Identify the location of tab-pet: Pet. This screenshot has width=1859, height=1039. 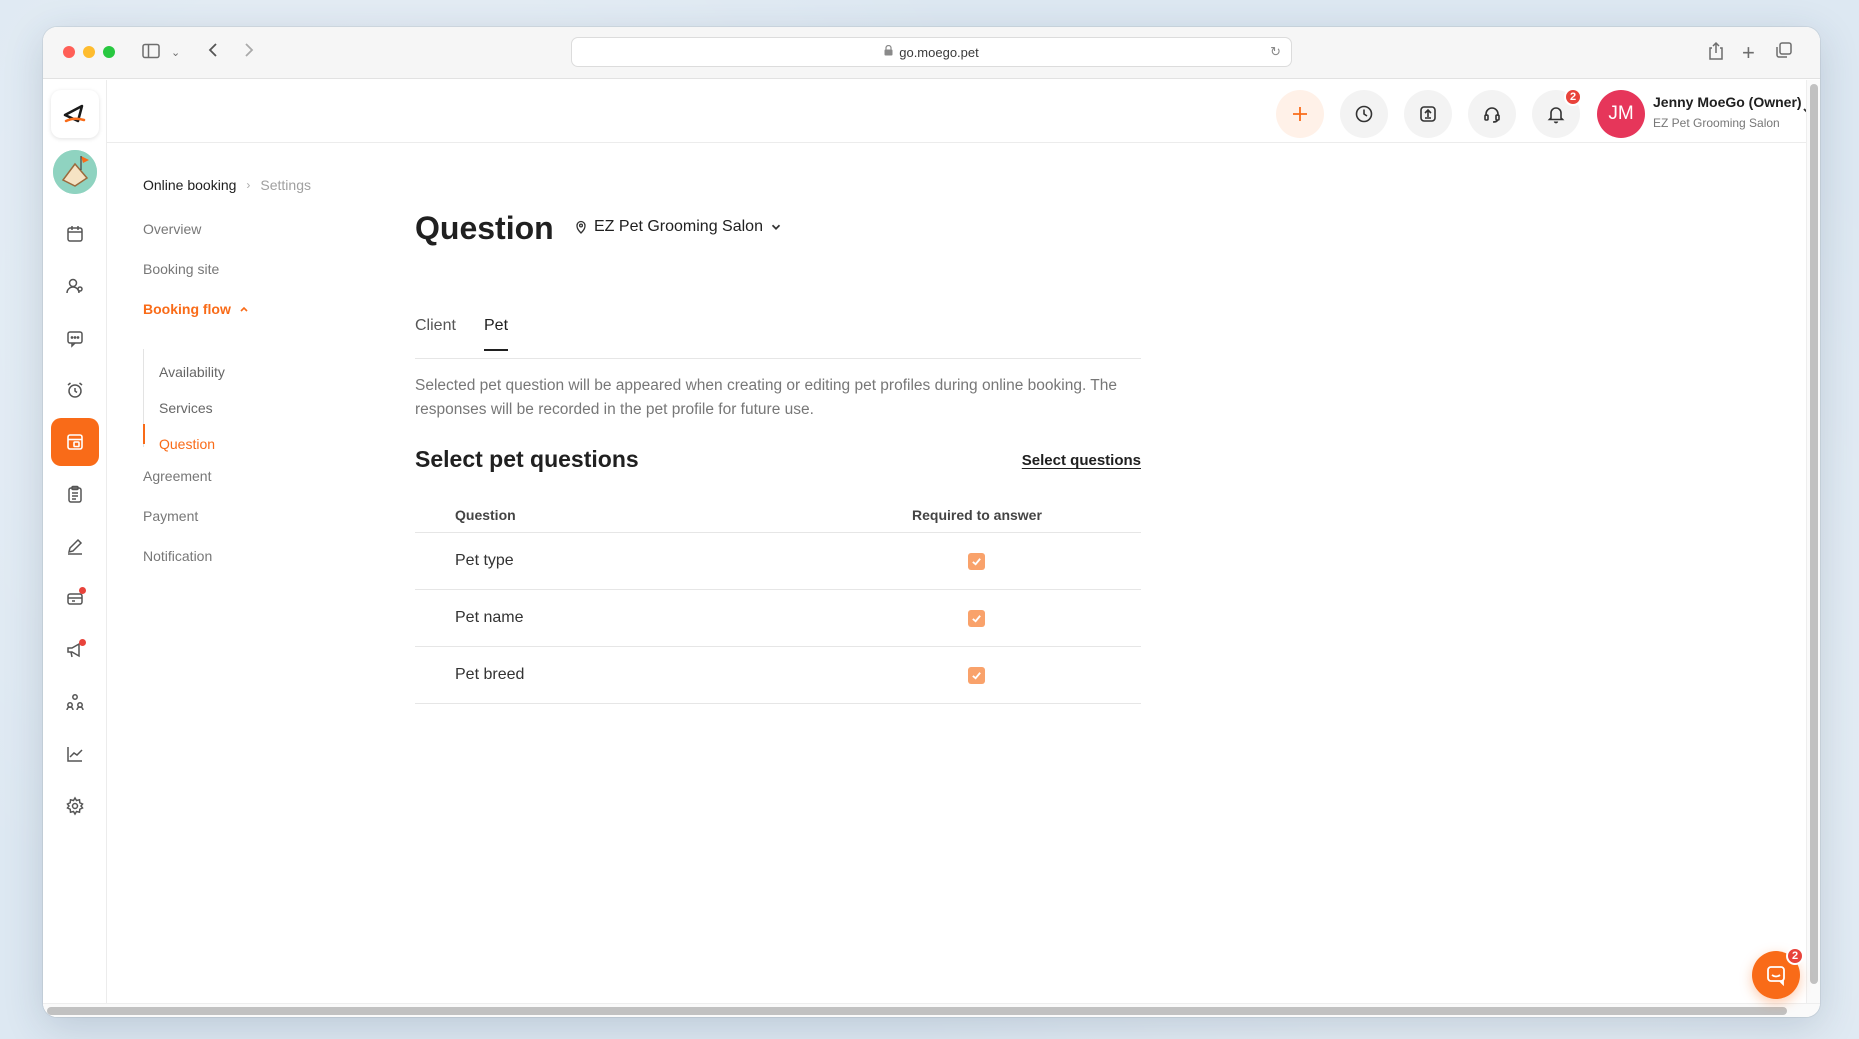
(496, 334).